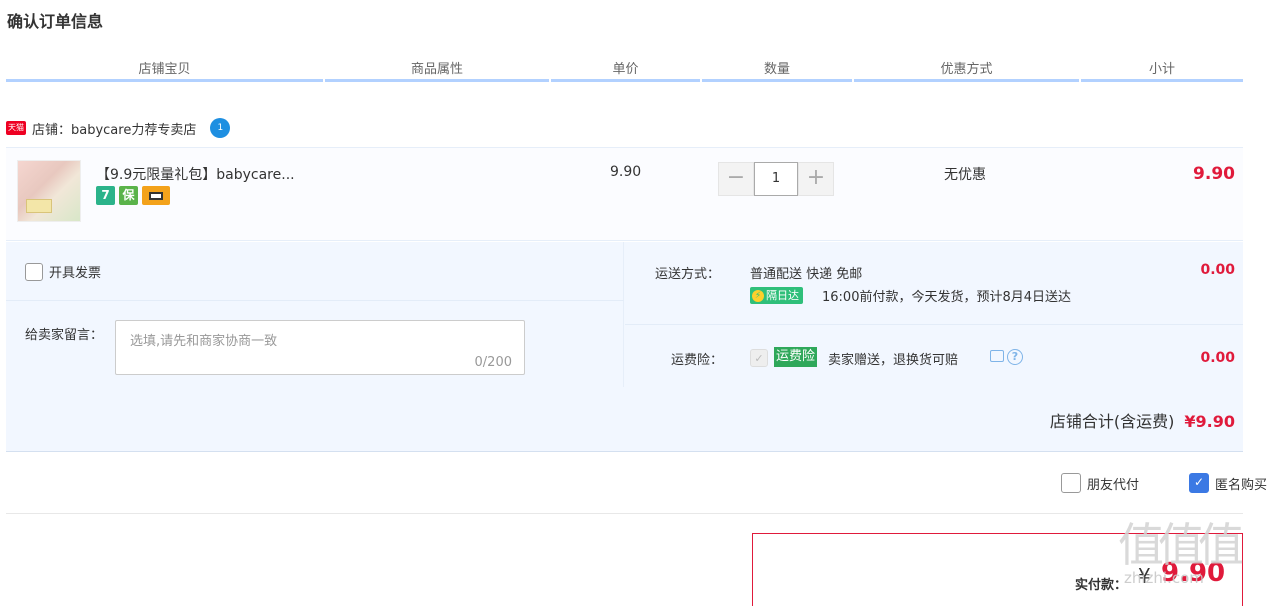  I want to click on invoice-checkbox, so click(34, 271).